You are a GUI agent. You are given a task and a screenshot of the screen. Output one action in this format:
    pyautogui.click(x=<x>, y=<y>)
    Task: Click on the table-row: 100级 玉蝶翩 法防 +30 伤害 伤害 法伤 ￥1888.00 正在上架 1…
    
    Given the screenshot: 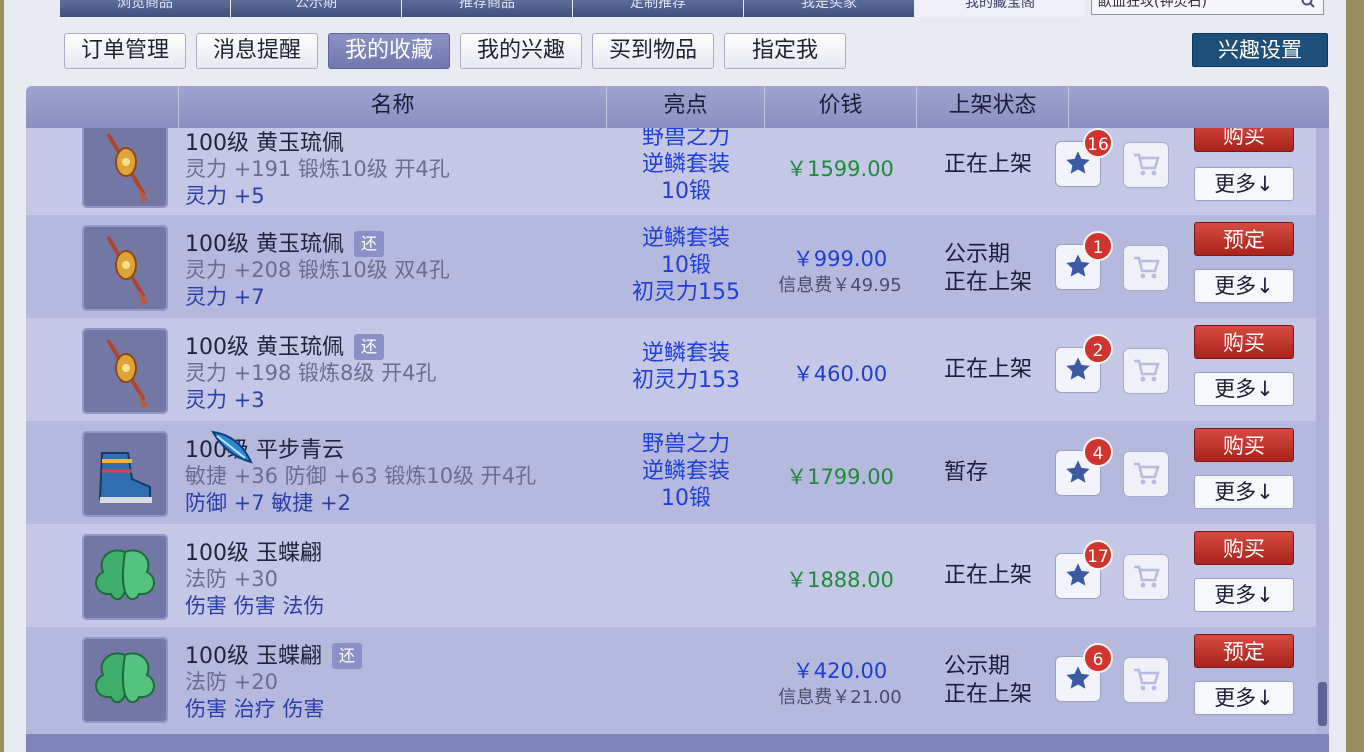 What is the action you would take?
    pyautogui.click(x=671, y=575)
    